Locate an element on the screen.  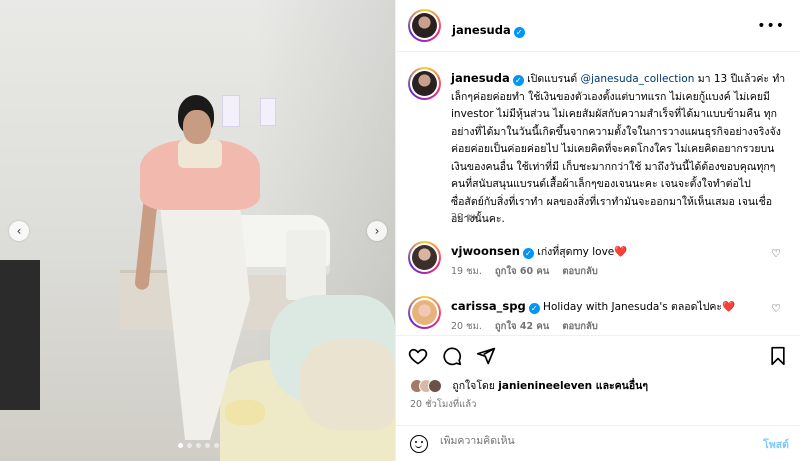
photo-bag is located at coordinates (20, 335).